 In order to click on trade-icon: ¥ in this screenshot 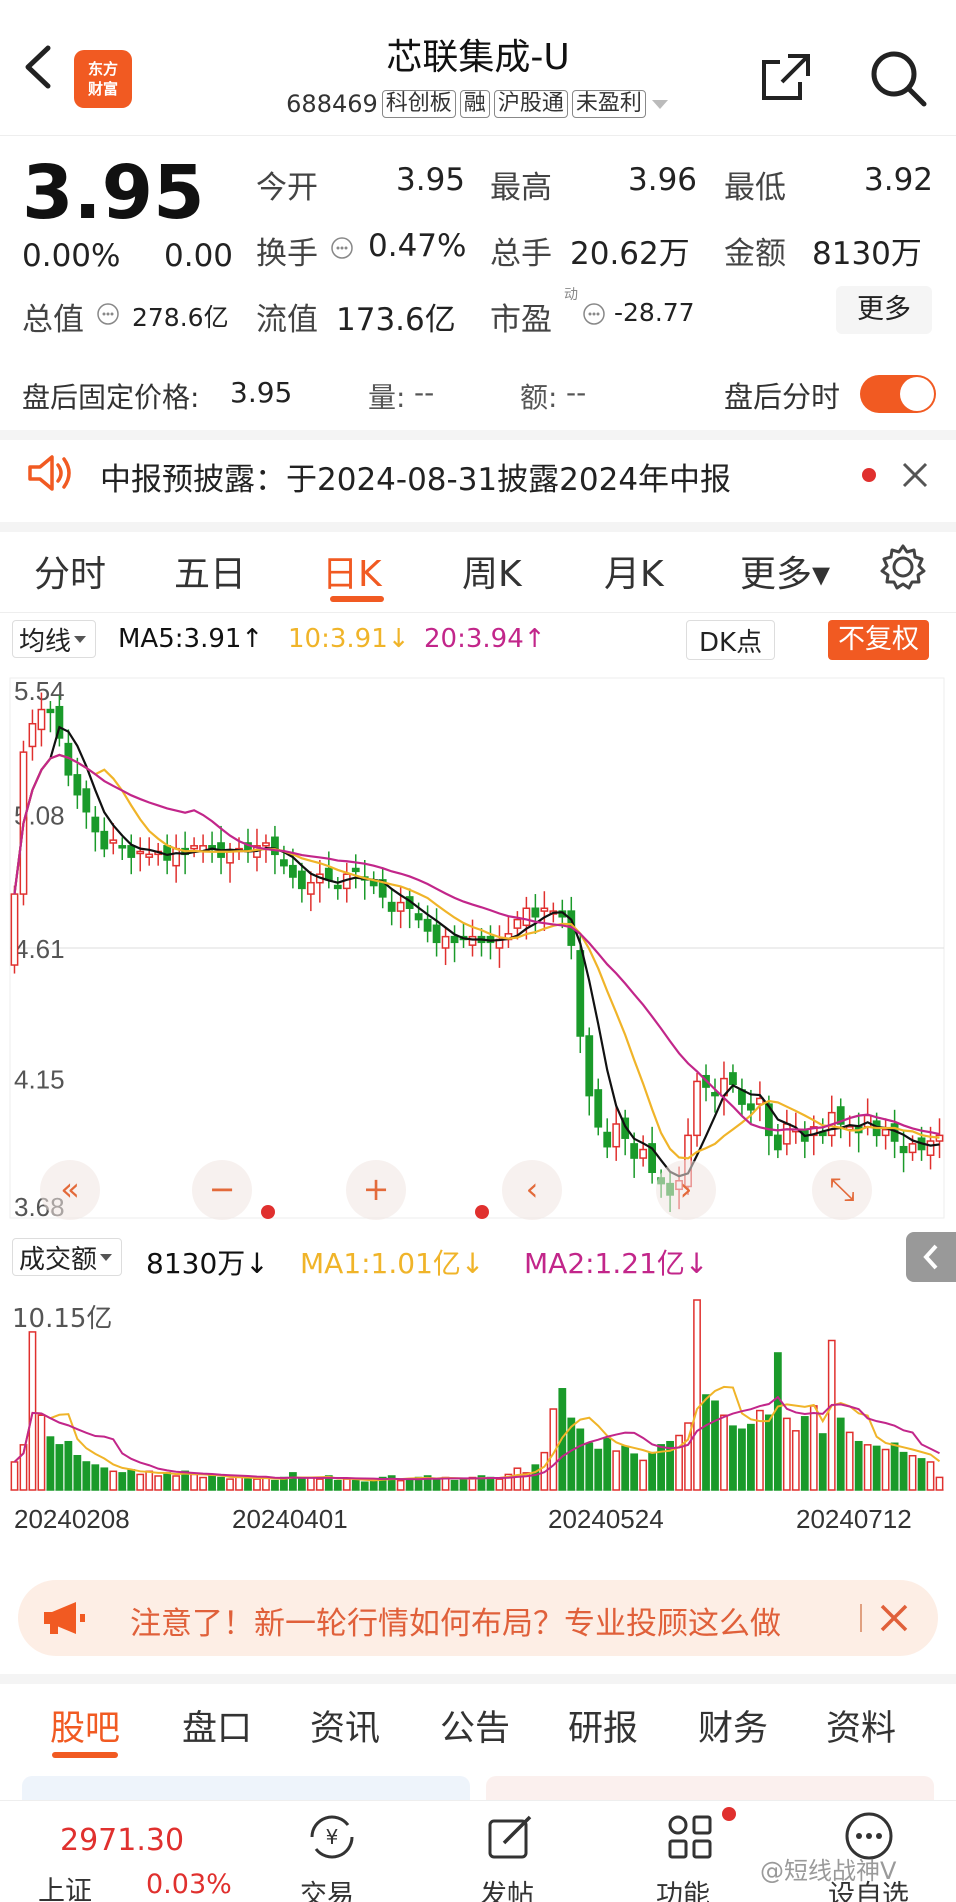, I will do `click(332, 1837)`.